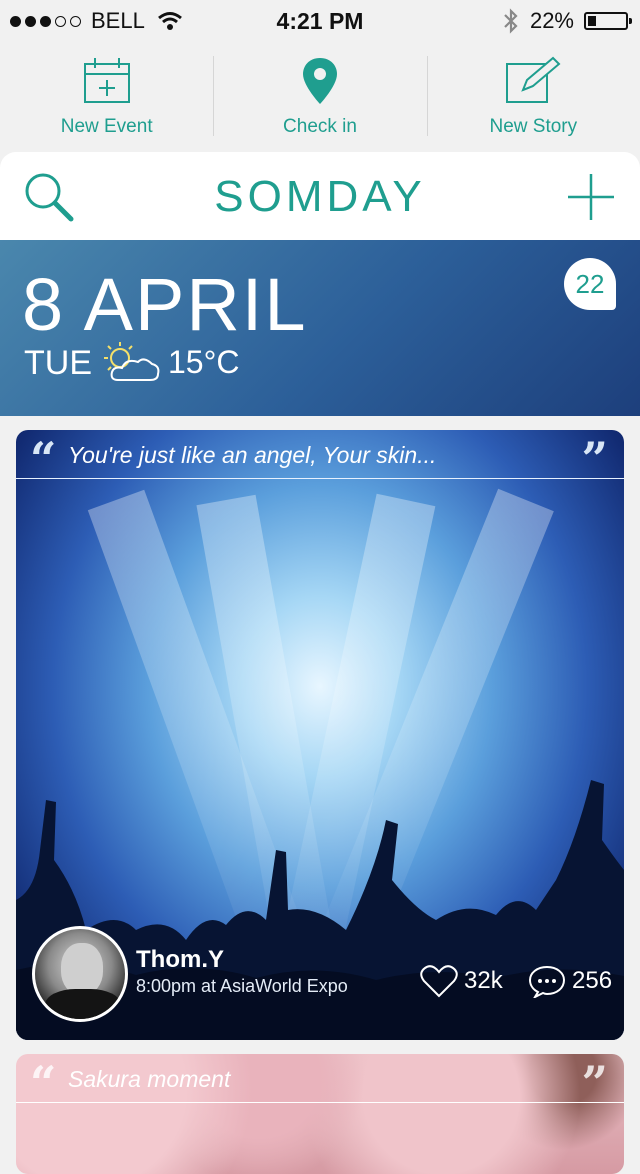 Image resolution: width=640 pixels, height=1174 pixels. Describe the element at coordinates (82, 969) in the screenshot. I see `avatar-face` at that location.